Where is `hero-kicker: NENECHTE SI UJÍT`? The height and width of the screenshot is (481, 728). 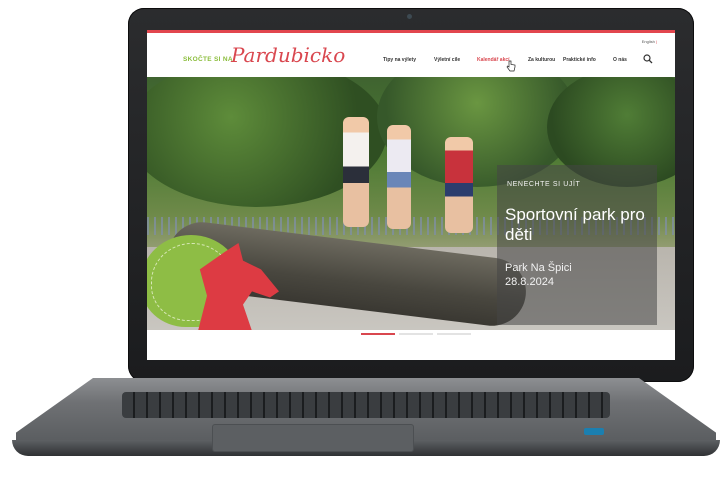
hero-kicker: NENECHTE SI UJÍT is located at coordinates (544, 184).